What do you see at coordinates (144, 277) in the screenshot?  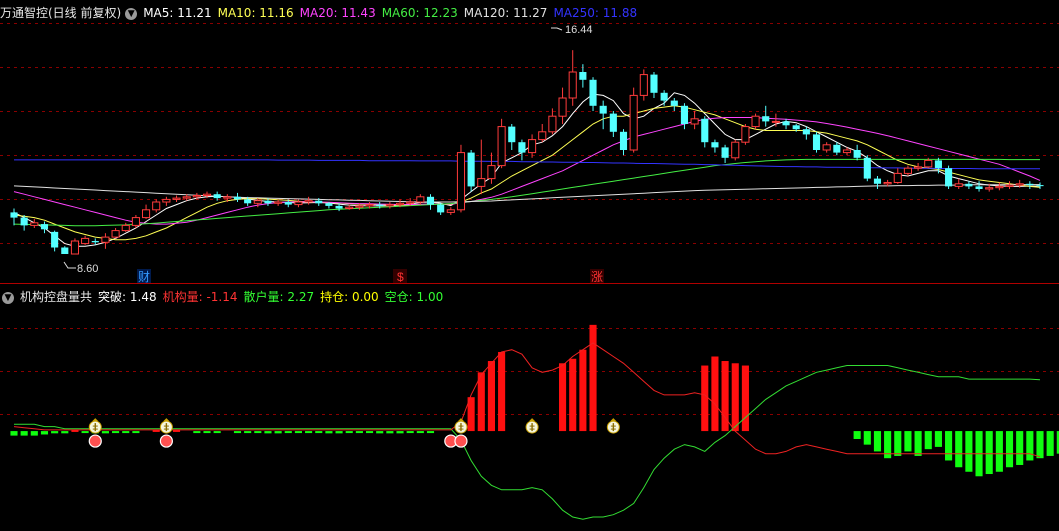 I see `finance-marker: 财` at bounding box center [144, 277].